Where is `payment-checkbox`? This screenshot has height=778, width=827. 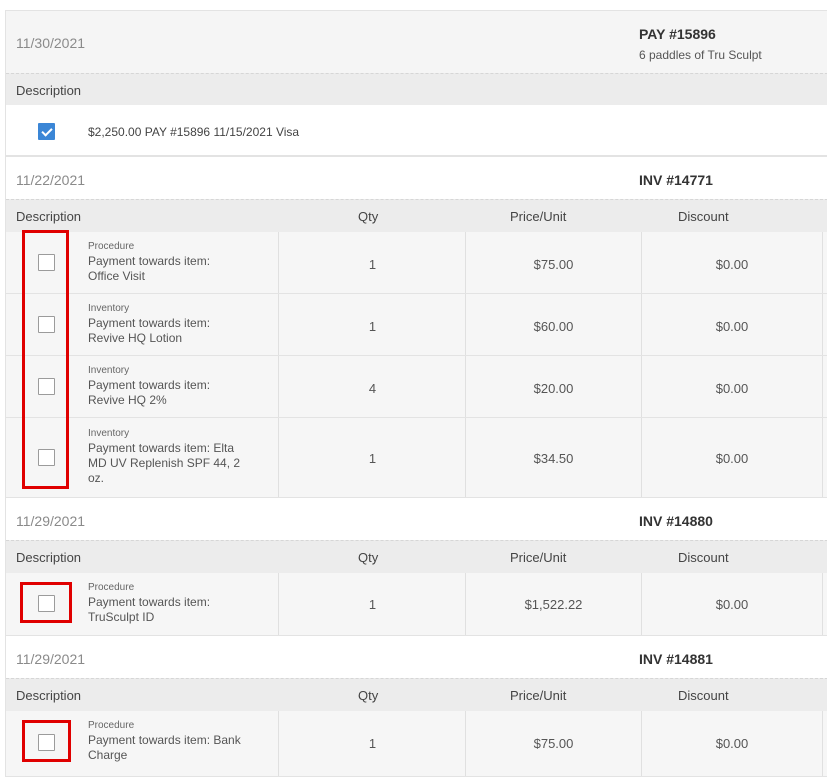
payment-checkbox is located at coordinates (46, 131).